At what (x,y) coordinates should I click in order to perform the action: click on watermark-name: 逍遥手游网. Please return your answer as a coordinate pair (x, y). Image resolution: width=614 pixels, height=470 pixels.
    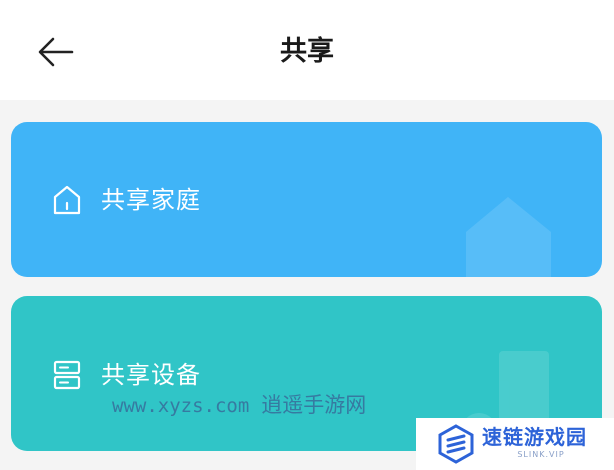
    Looking at the image, I should click on (314, 405).